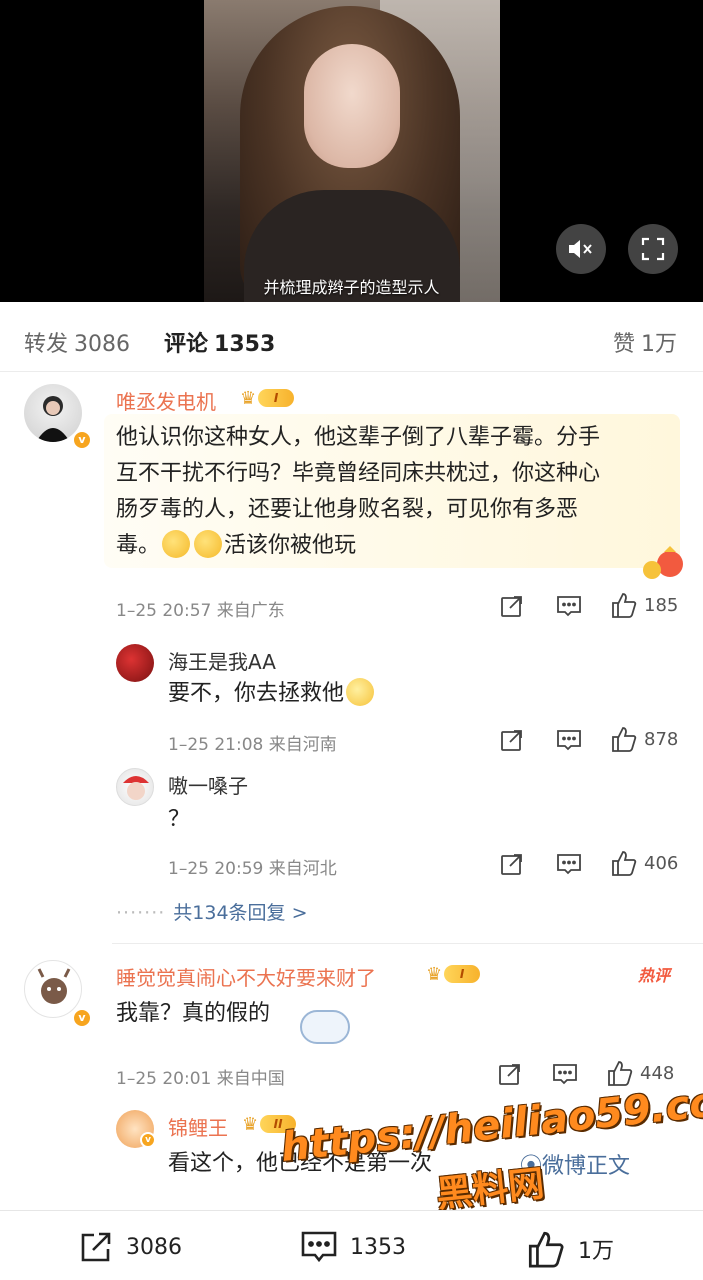 Image resolution: width=703 pixels, height=1280 pixels. Describe the element at coordinates (663, 562) in the screenshot. I see `lucky-bag-decoration-icon` at that location.